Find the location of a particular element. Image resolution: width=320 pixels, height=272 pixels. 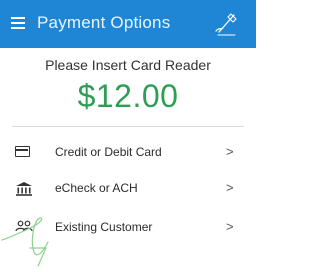

app-bar: Payment Options is located at coordinates (128, 24).